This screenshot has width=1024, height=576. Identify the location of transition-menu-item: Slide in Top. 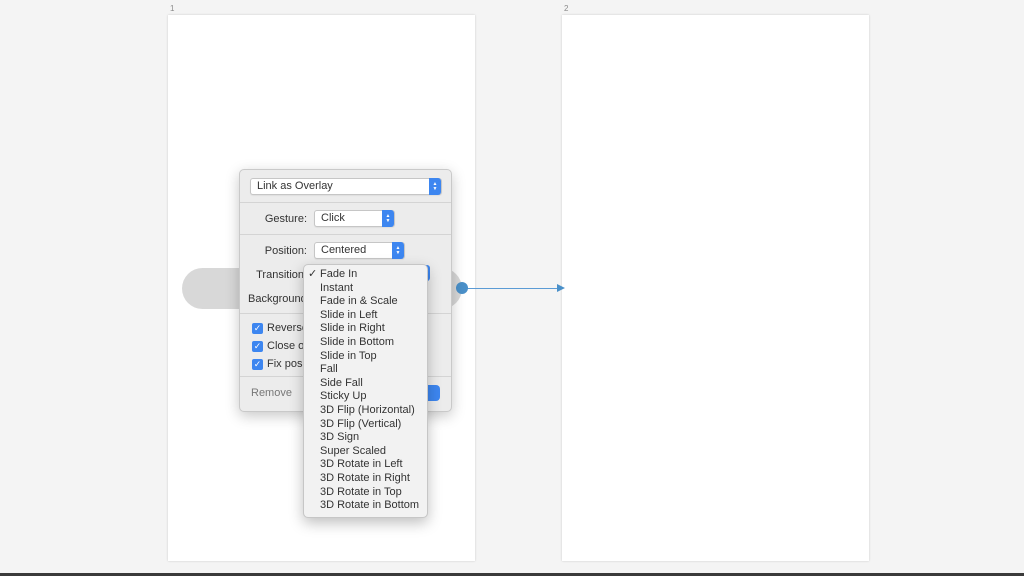
(365, 357).